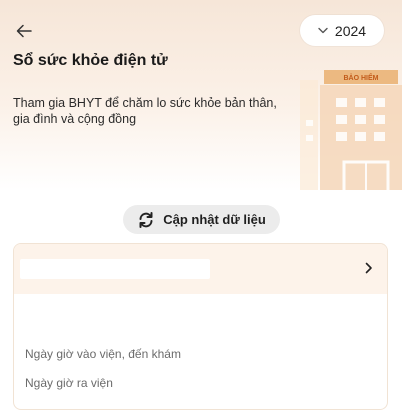  Describe the element at coordinates (90, 60) in the screenshot. I see `page-title: Sổ sức khỏe điện tử` at that location.